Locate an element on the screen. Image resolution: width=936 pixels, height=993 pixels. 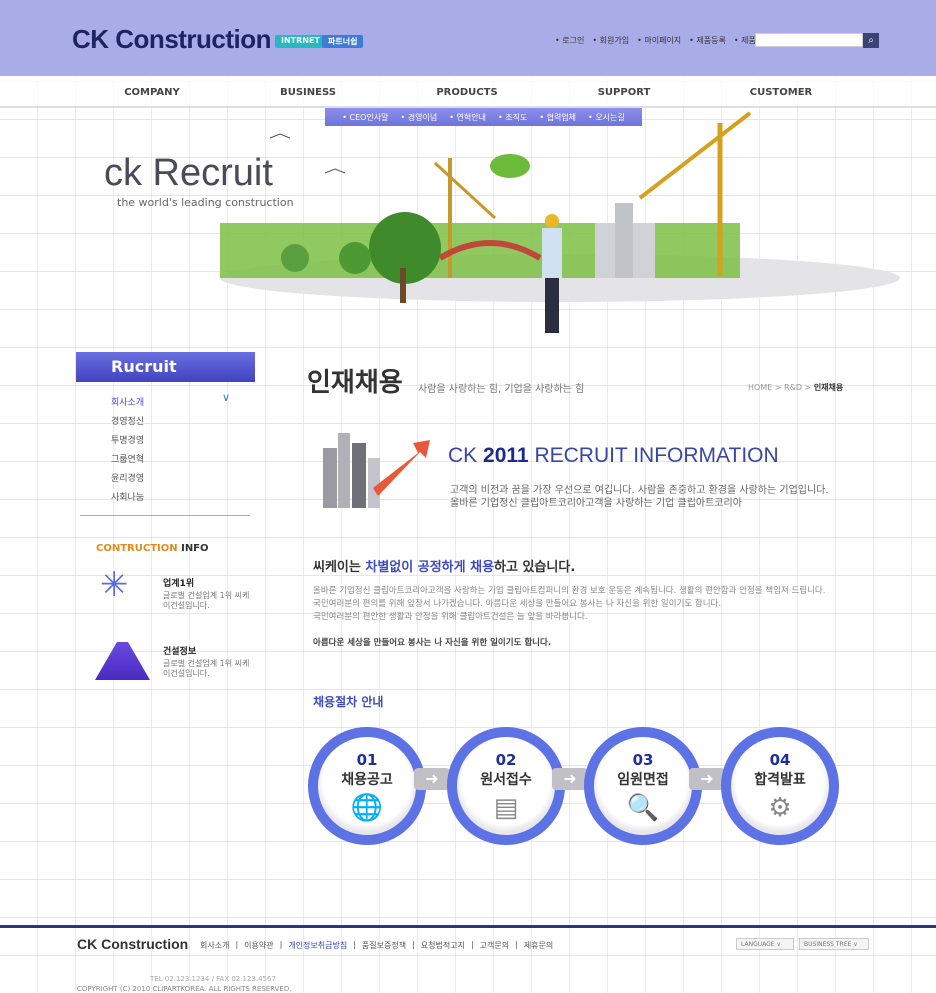
breadcrumb: HOME > R&D > 인재채용 is located at coordinates (795, 387).